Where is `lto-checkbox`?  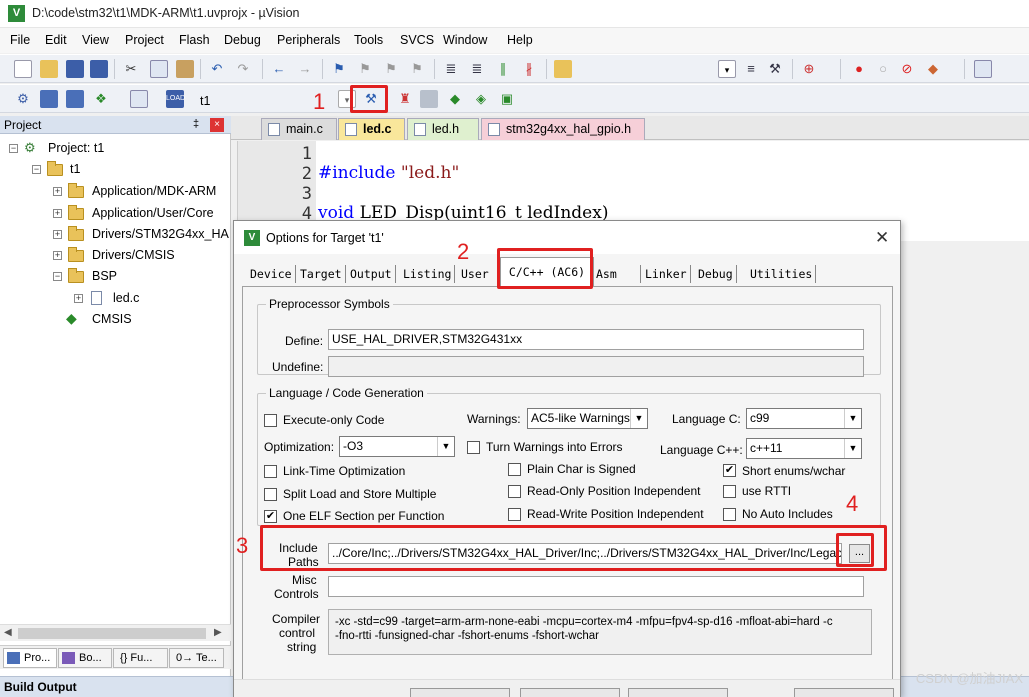
lto-checkbox is located at coordinates (270, 471).